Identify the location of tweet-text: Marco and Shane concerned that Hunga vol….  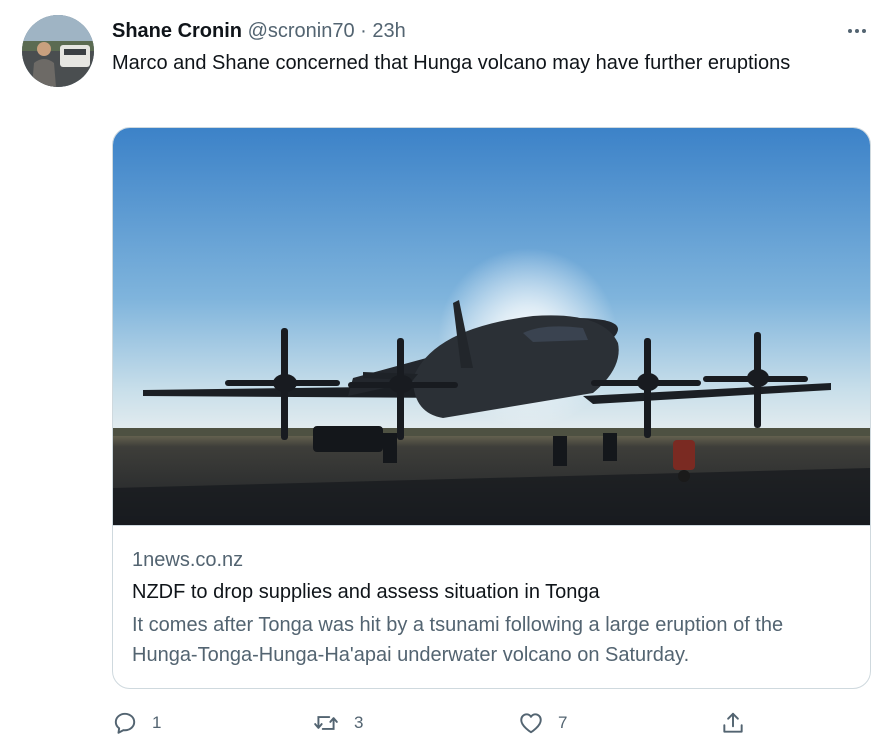
(451, 63).